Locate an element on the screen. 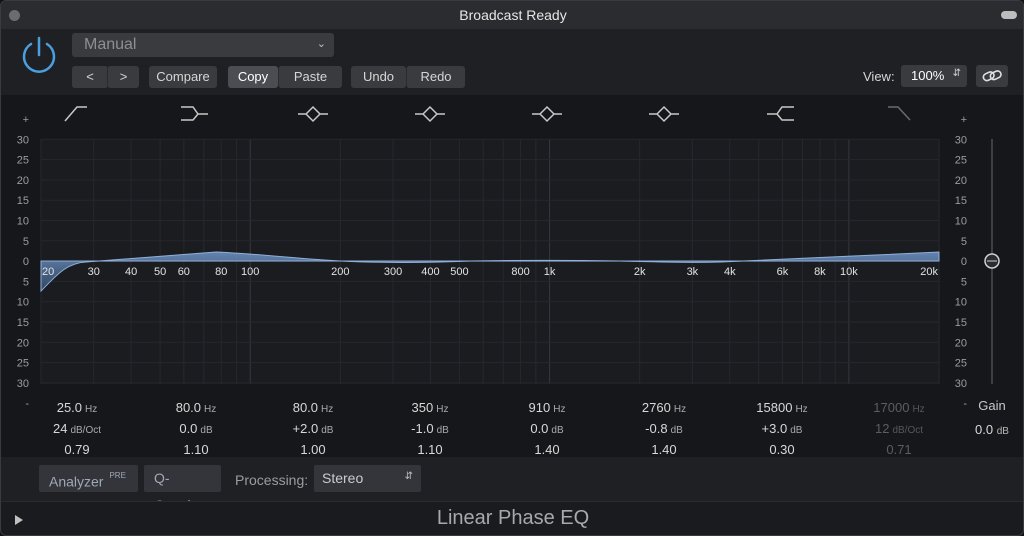 This screenshot has width=1024, height=536. gain-value-number: 0.0 is located at coordinates (984, 429).